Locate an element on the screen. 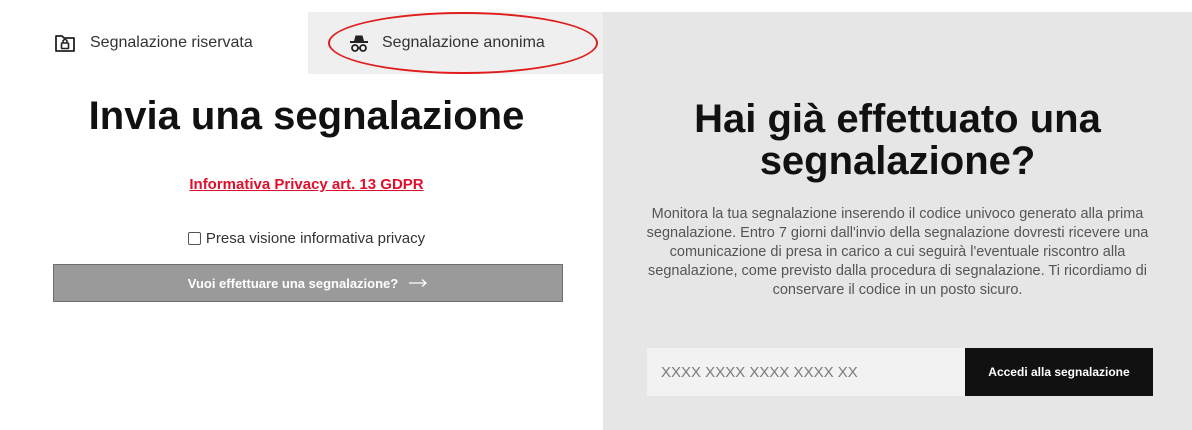  tab-anonymous-label: Segnalazione anonima is located at coordinates (463, 42).